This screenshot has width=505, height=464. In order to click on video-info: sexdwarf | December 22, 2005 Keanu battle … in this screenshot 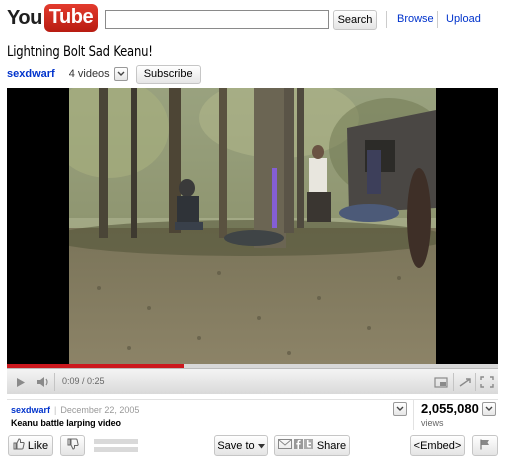, I will do `click(252, 414)`.